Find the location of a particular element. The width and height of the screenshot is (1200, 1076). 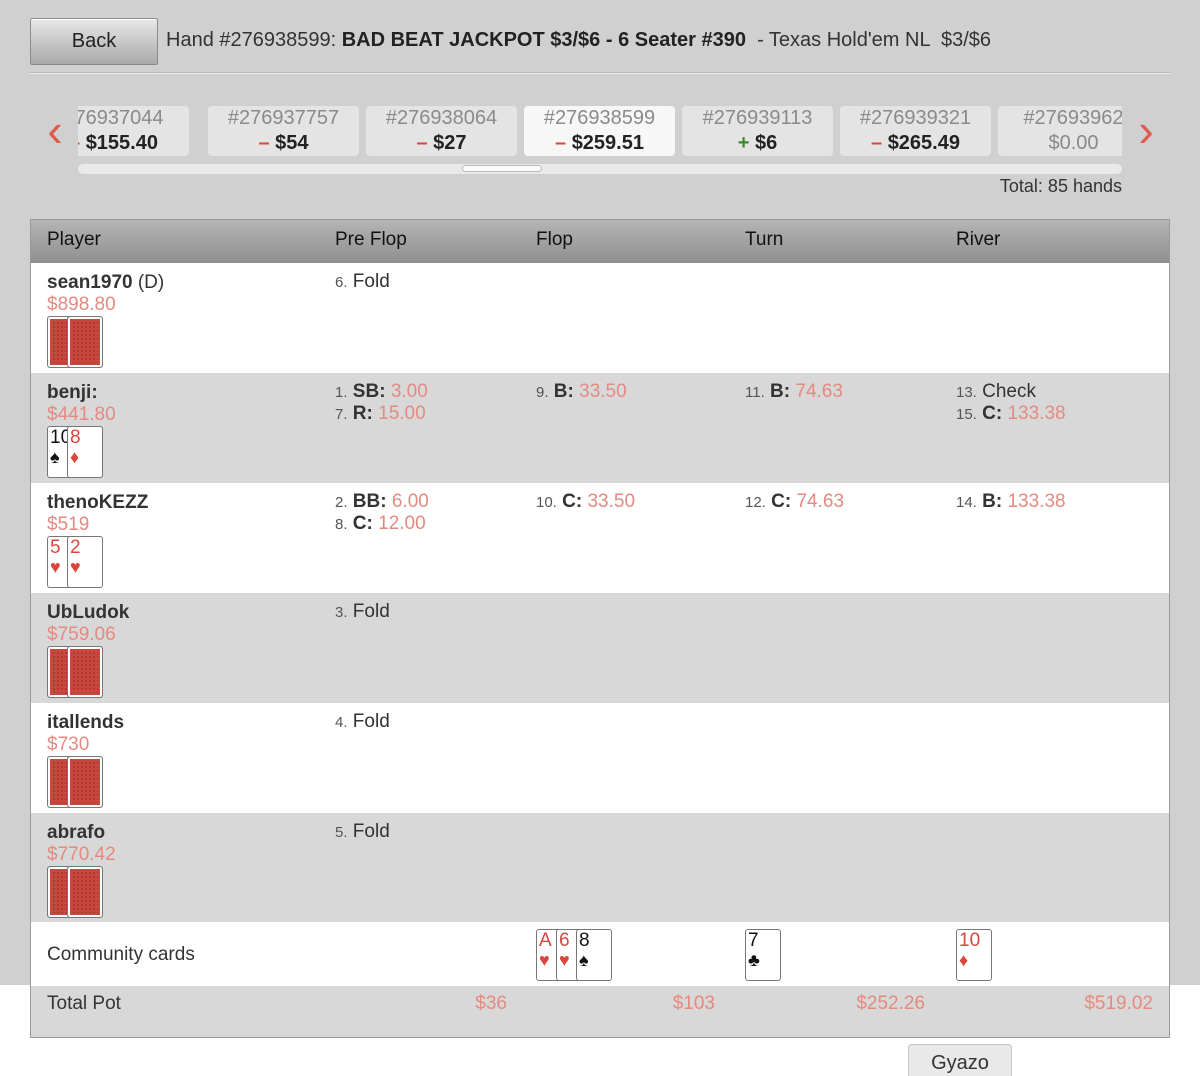

hand-tile: #276938064 – $27 is located at coordinates (441, 131).